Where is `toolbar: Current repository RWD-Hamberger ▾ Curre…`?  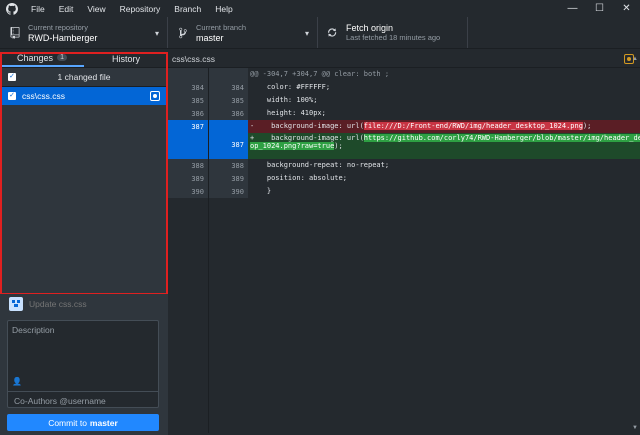
toolbar: Current repository RWD-Hamberger ▾ Curre… is located at coordinates (320, 33).